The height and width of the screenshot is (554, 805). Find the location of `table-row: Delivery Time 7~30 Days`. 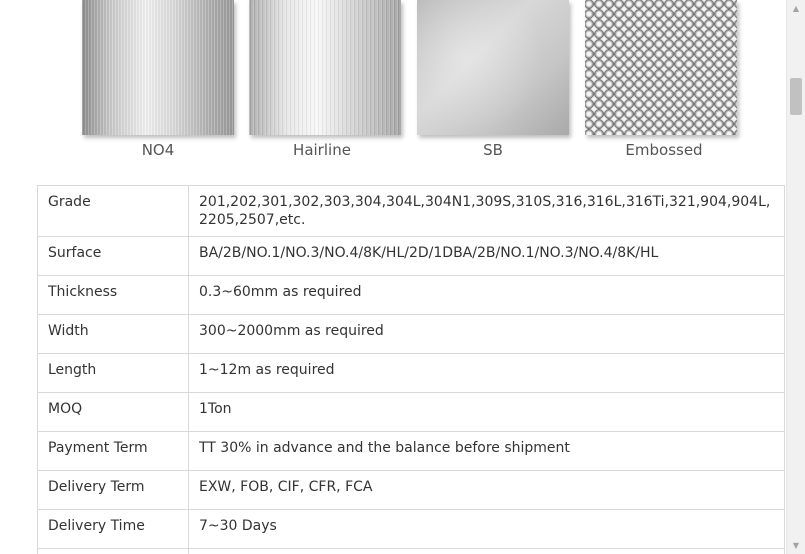

table-row: Delivery Time 7~30 Days is located at coordinates (411, 529).